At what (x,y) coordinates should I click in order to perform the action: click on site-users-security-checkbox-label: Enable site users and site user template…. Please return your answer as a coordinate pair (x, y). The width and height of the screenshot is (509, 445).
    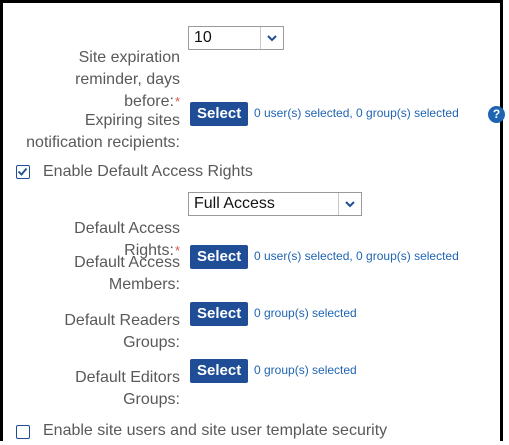
    Looking at the image, I should click on (215, 431).